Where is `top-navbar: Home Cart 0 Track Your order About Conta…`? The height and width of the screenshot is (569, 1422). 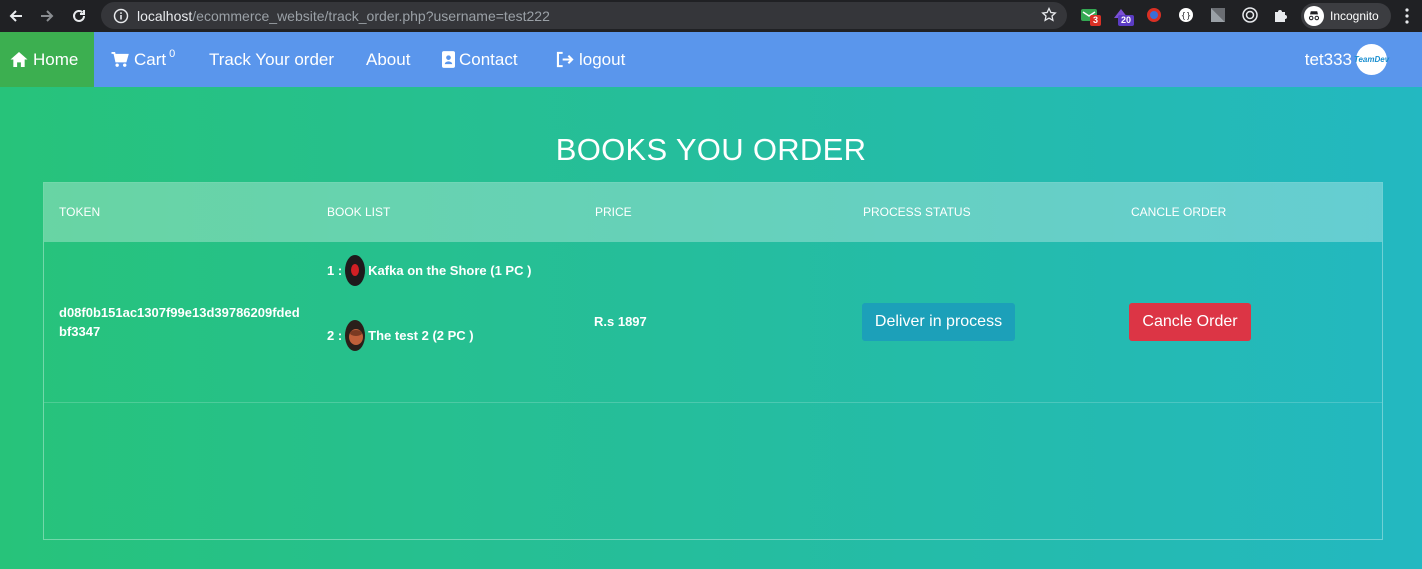
top-navbar: Home Cart 0 Track Your order About Conta… is located at coordinates (711, 59).